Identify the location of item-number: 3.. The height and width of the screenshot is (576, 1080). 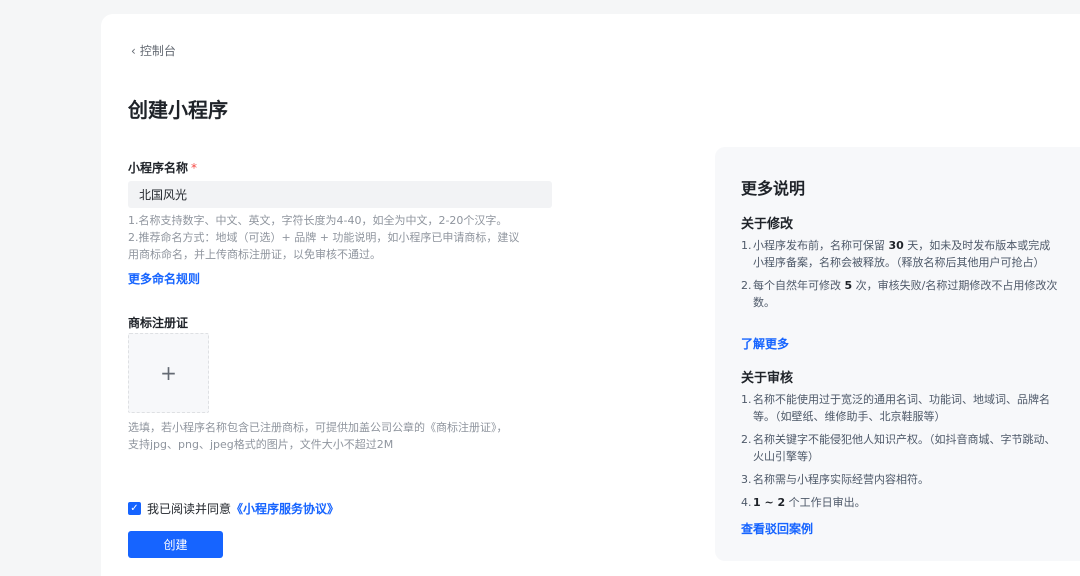
(746, 479).